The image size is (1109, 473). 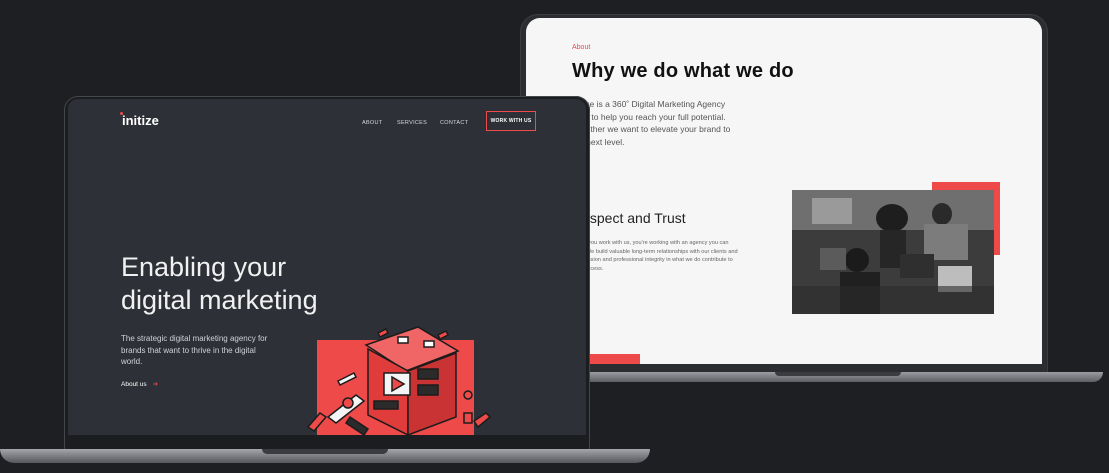 What do you see at coordinates (155, 384) in the screenshot?
I see `arrow-right-icon: ➔` at bounding box center [155, 384].